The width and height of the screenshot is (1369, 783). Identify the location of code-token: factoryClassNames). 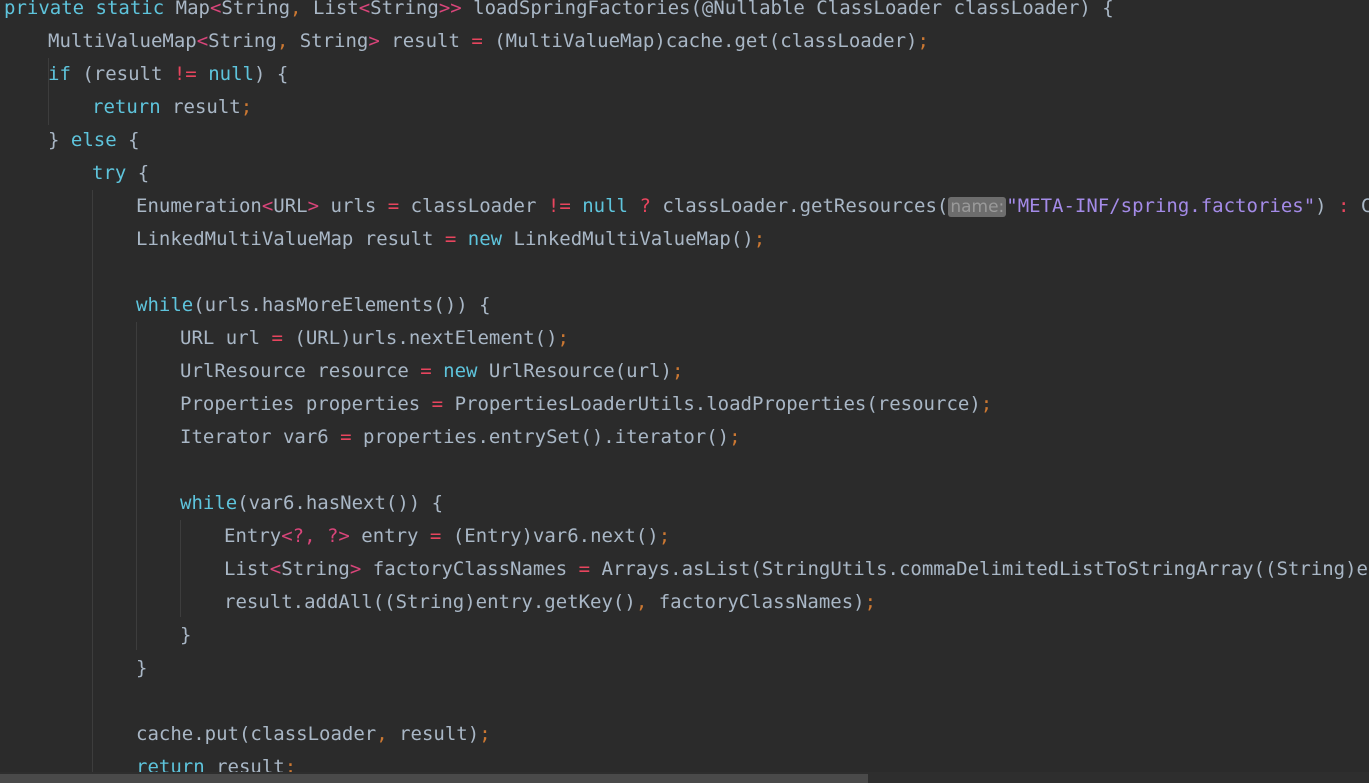
(756, 602).